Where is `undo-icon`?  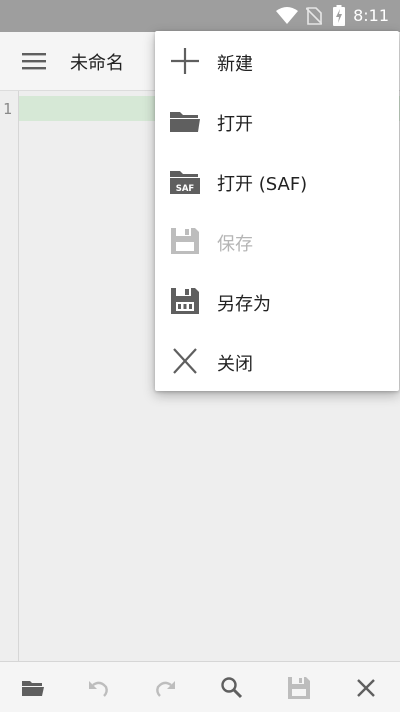 undo-icon is located at coordinates (99, 688).